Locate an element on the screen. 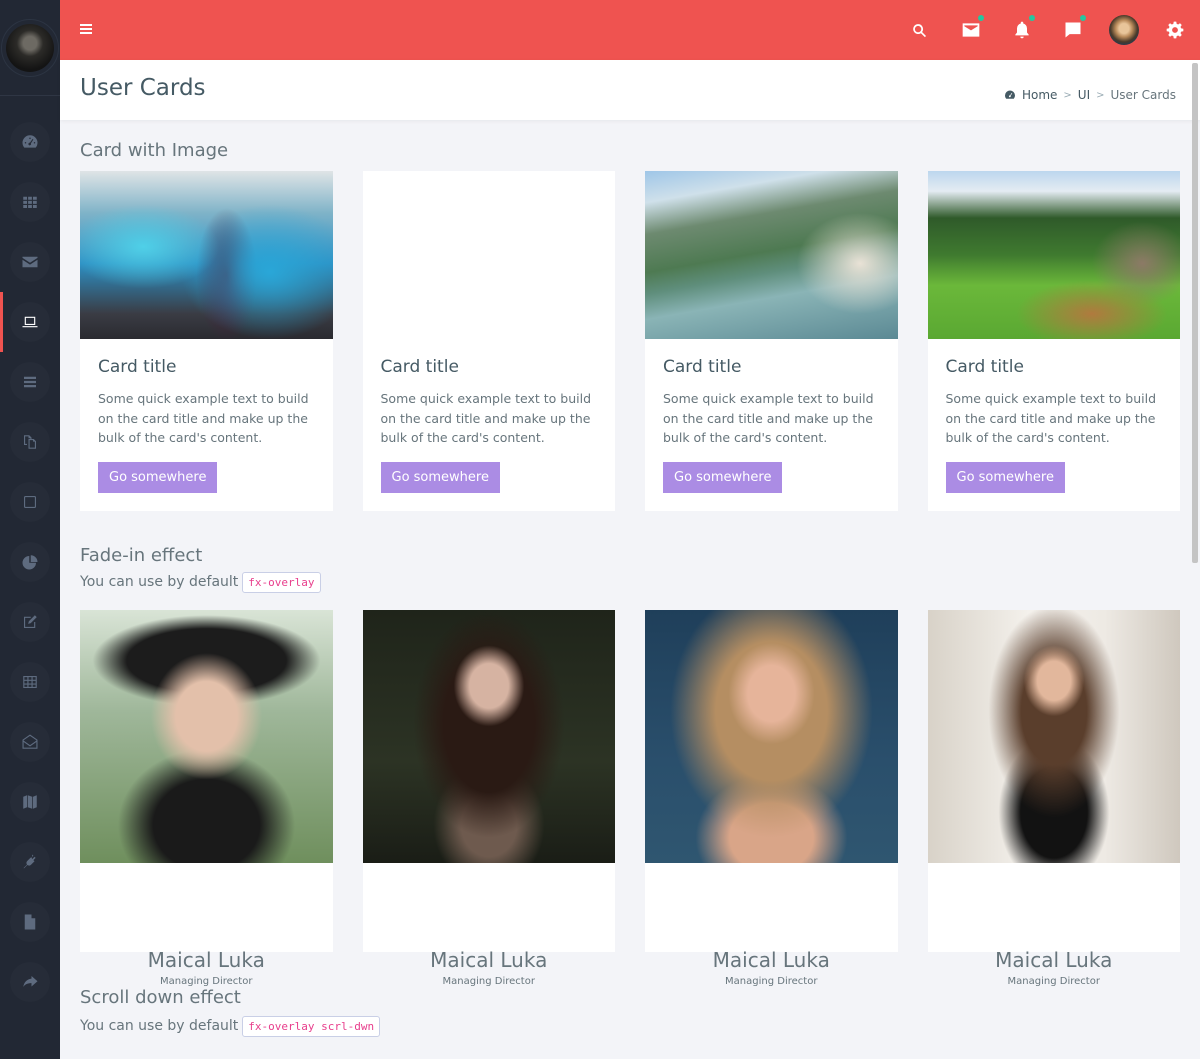 The image size is (1200, 1059). sidebar-item-tables is located at coordinates (30, 682).